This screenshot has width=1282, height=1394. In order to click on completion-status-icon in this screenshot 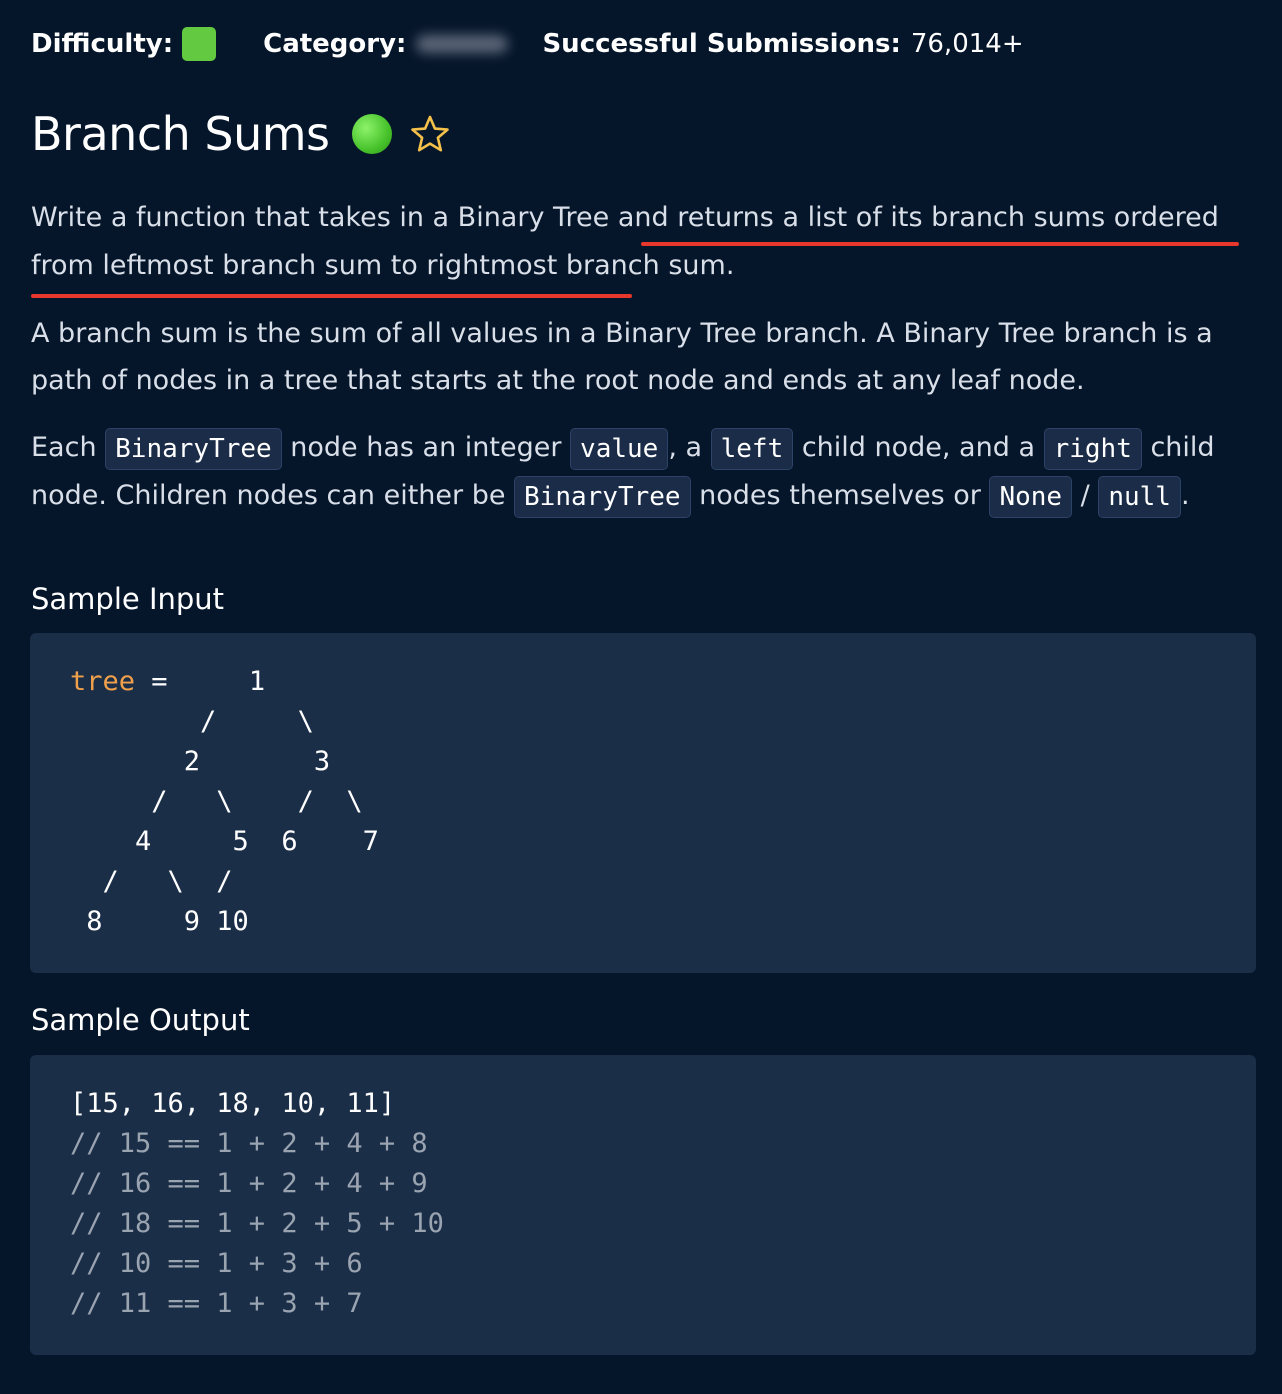, I will do `click(371, 134)`.